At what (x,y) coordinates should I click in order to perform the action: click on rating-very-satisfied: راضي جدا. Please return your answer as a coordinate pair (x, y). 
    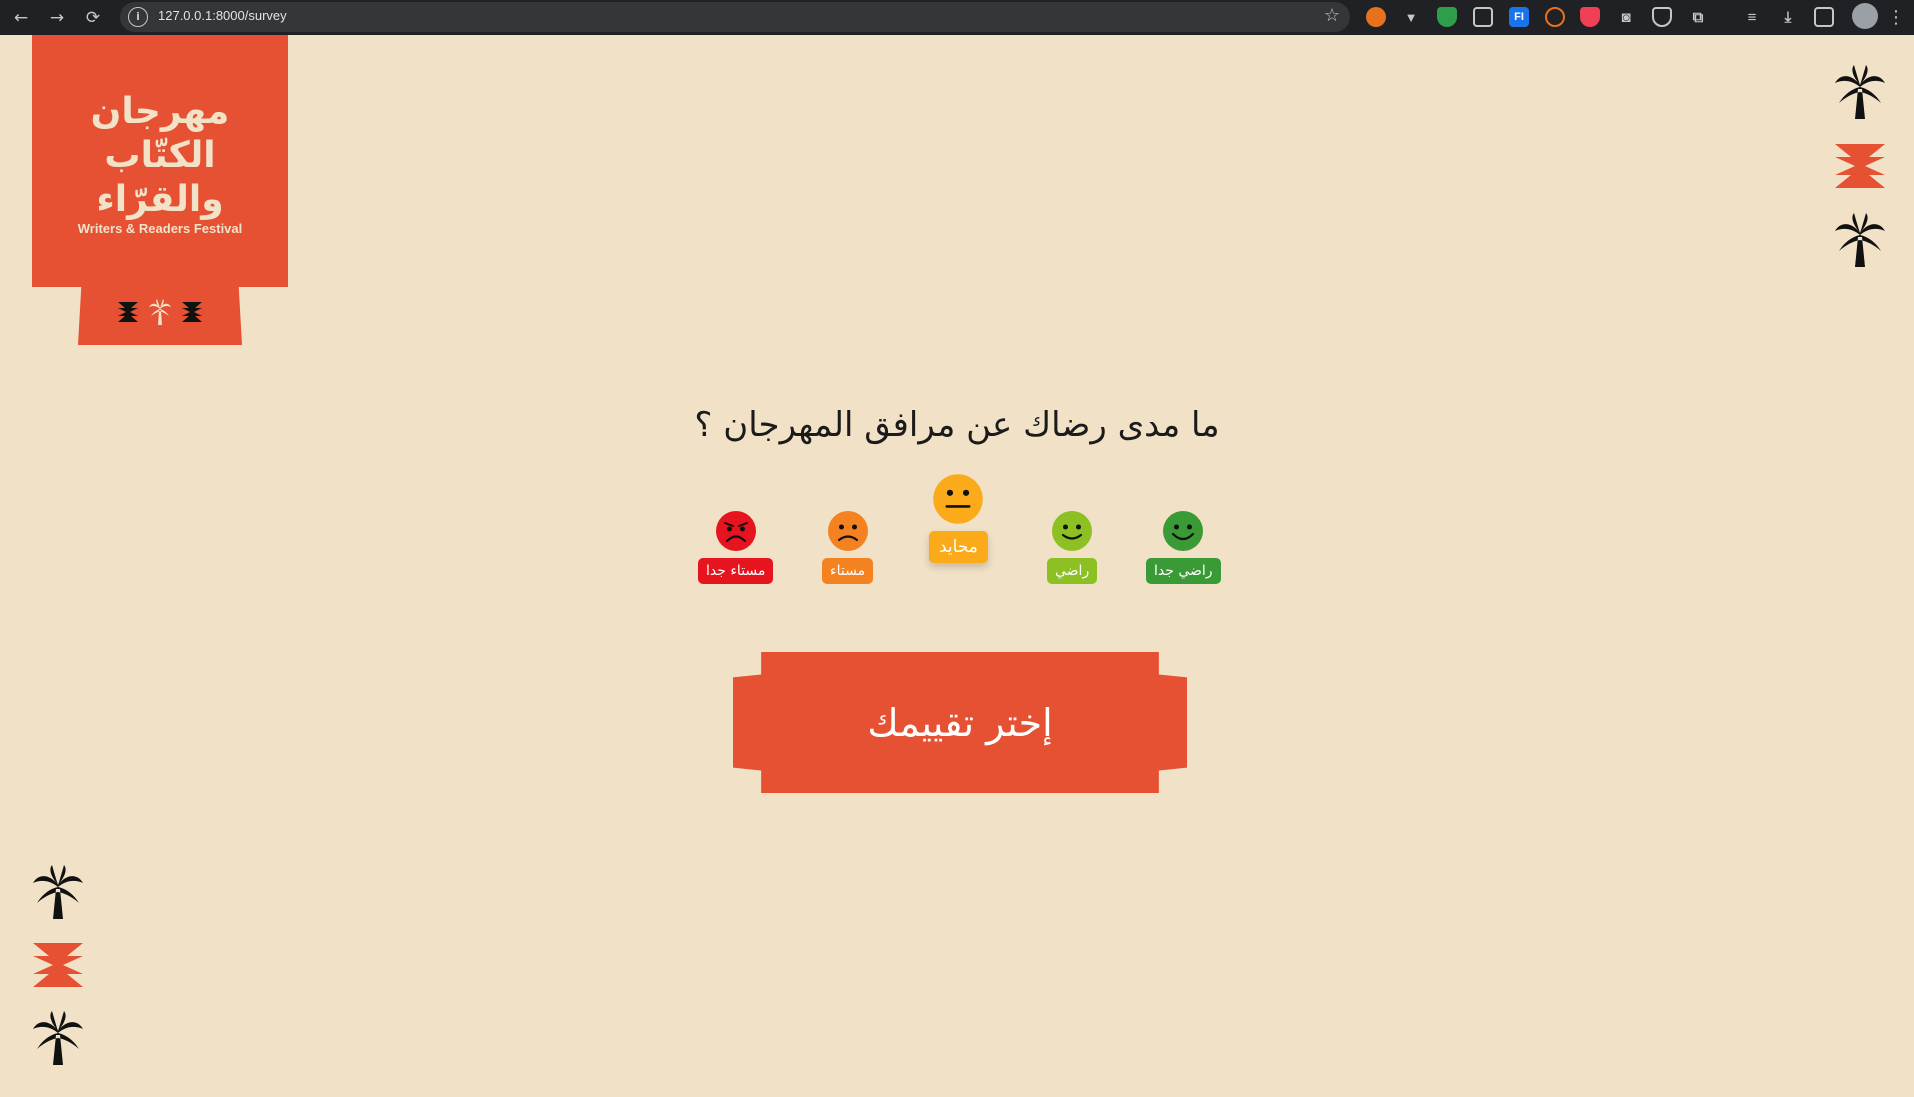
    Looking at the image, I should click on (1183, 547).